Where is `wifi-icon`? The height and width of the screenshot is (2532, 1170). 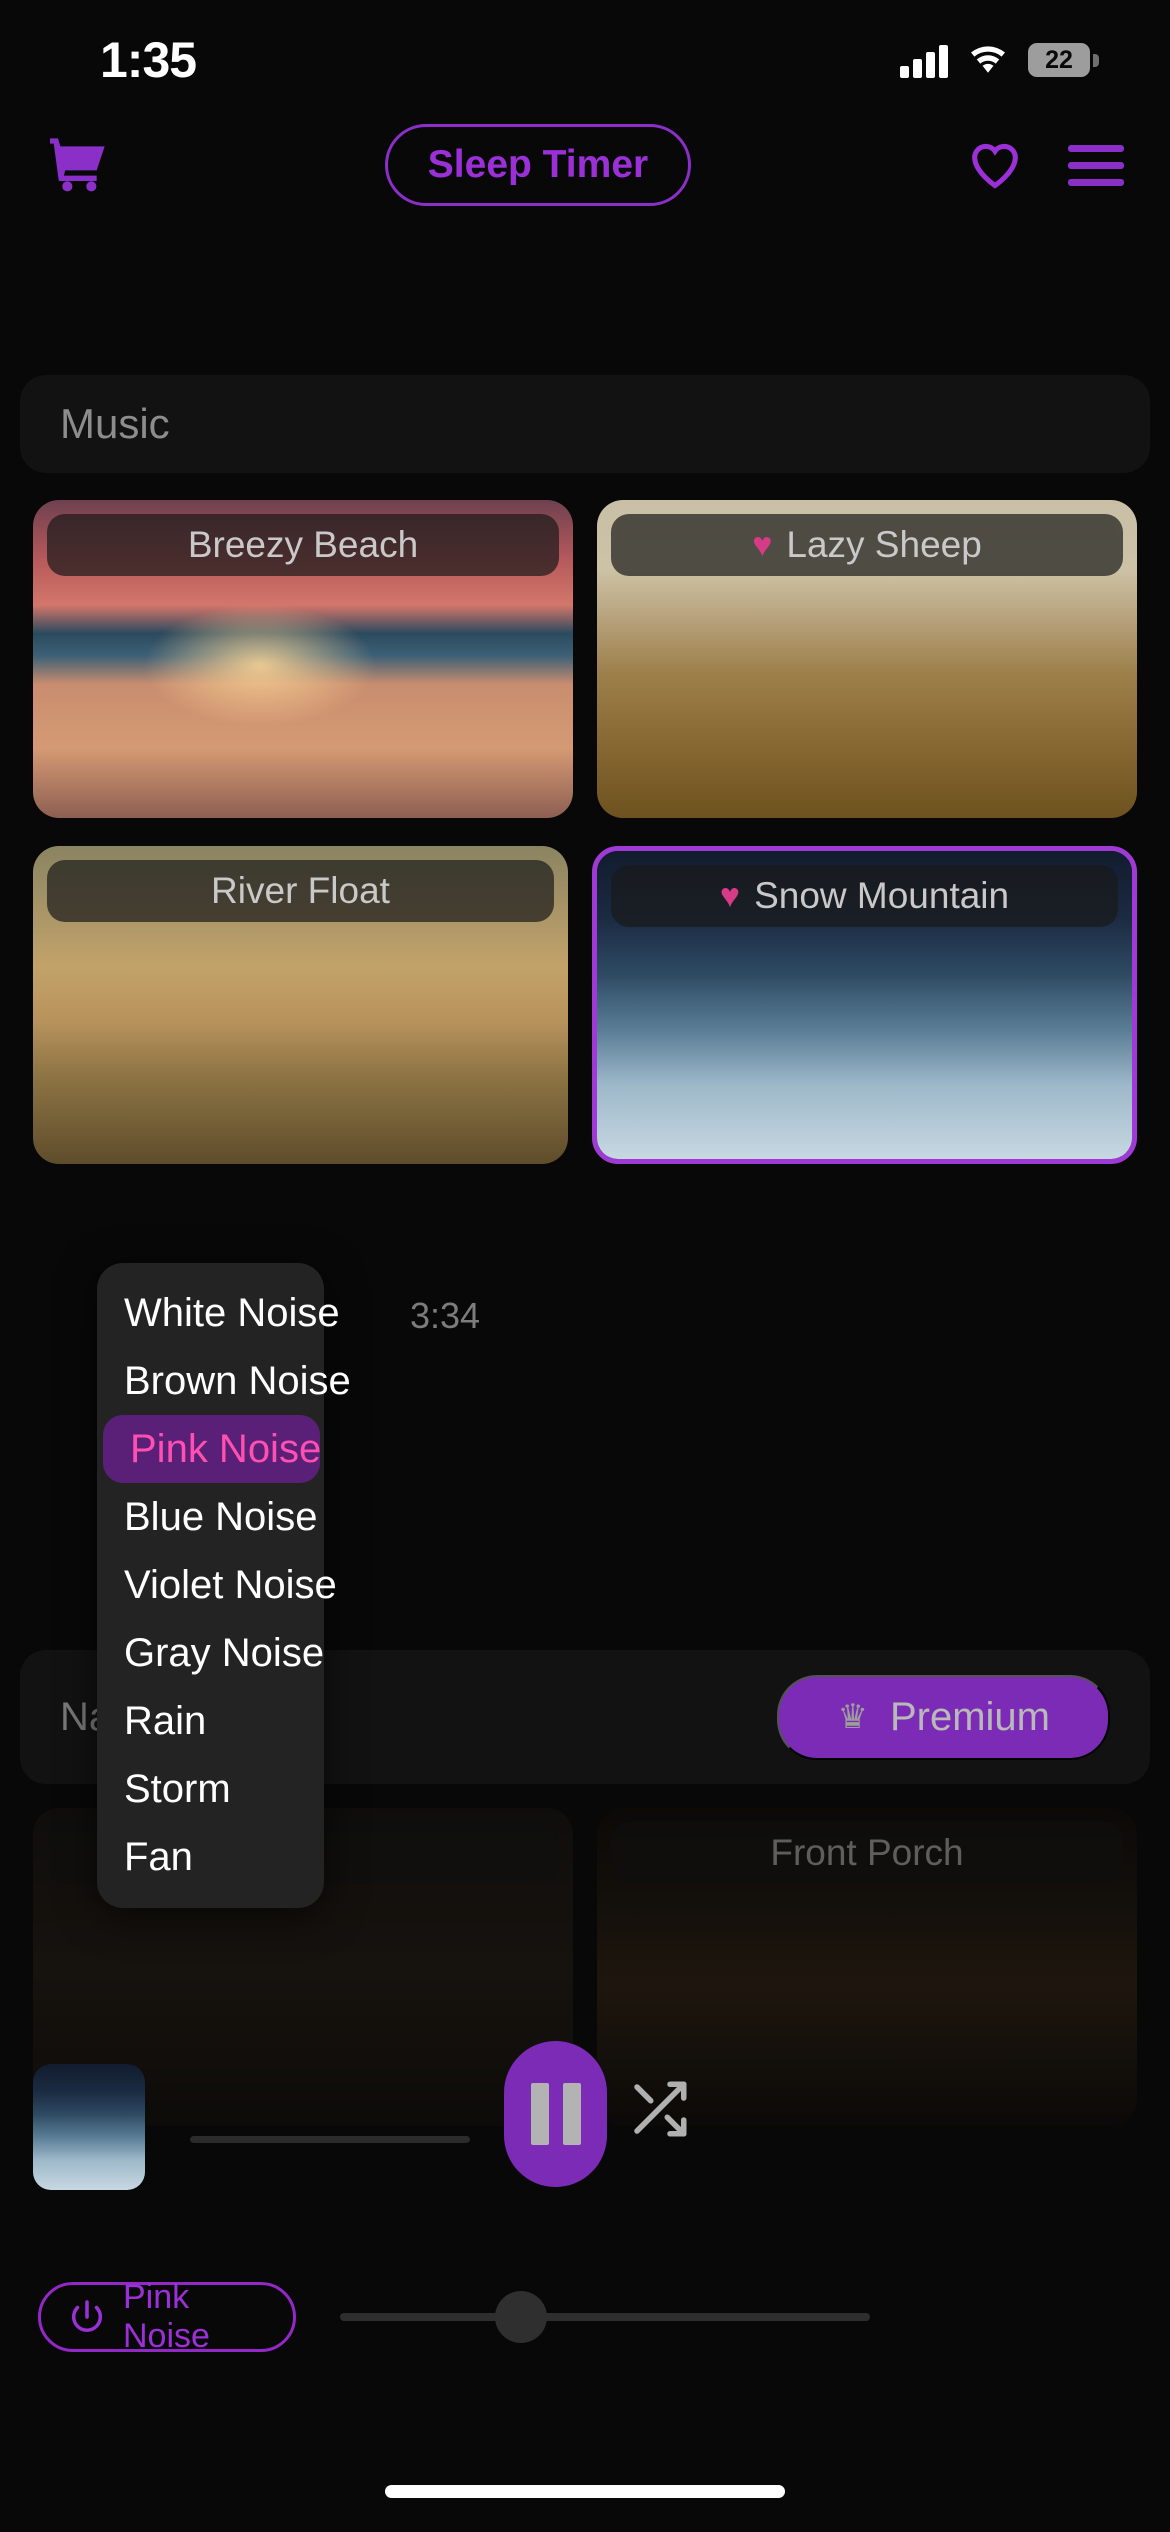
wifi-icon is located at coordinates (988, 60).